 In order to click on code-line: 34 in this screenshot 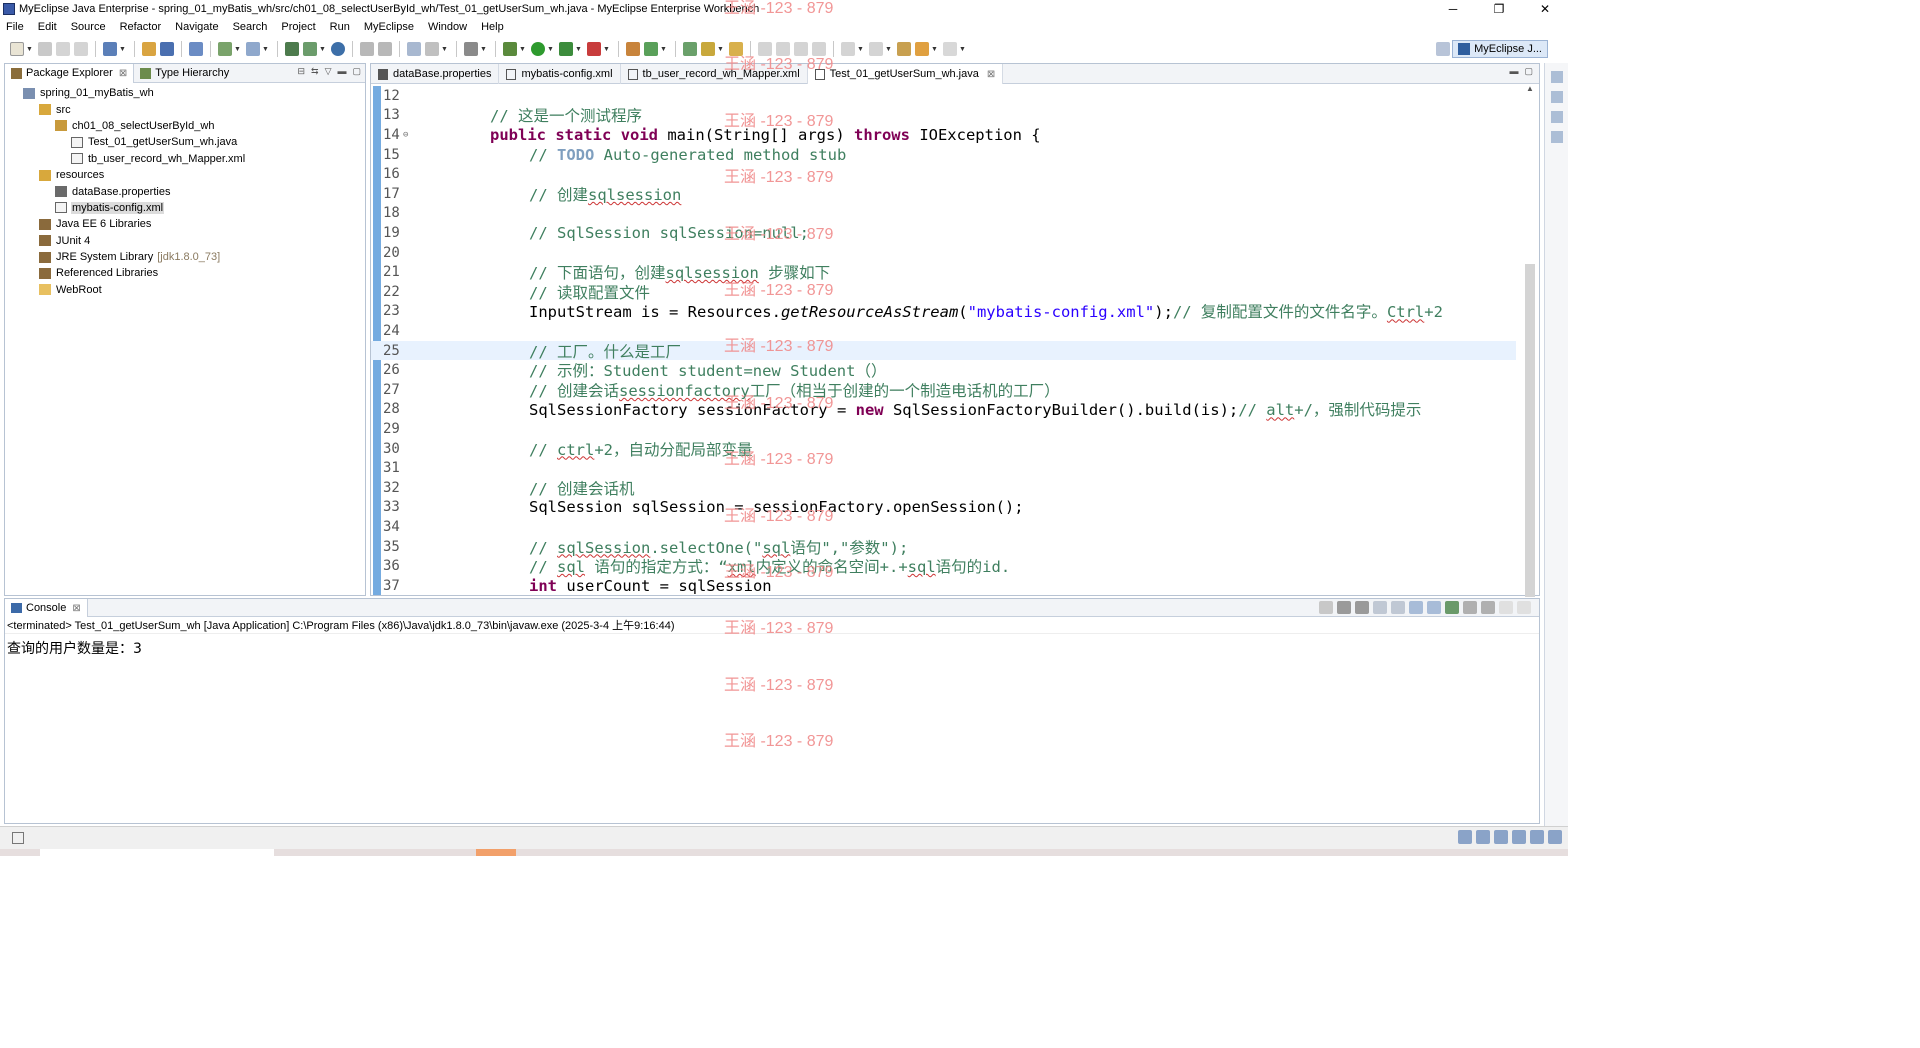, I will do `click(943, 527)`.